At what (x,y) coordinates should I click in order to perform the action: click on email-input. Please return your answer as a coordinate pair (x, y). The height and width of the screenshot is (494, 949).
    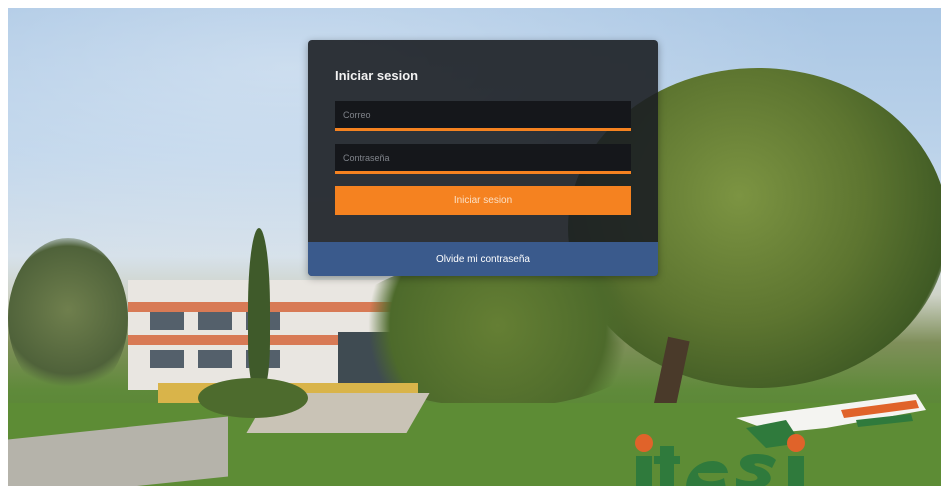
    Looking at the image, I should click on (483, 114).